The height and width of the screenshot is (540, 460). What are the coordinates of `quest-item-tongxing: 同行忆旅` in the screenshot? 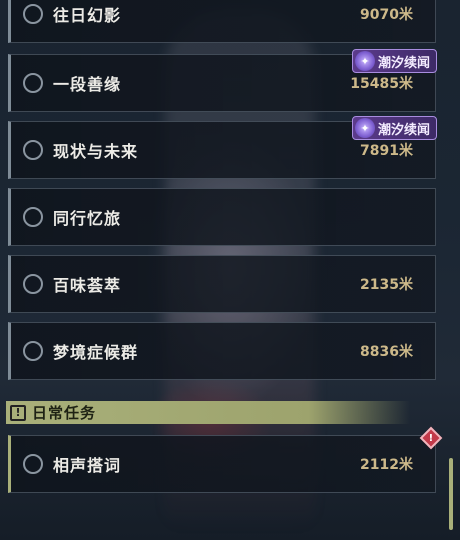 It's located at (222, 217).